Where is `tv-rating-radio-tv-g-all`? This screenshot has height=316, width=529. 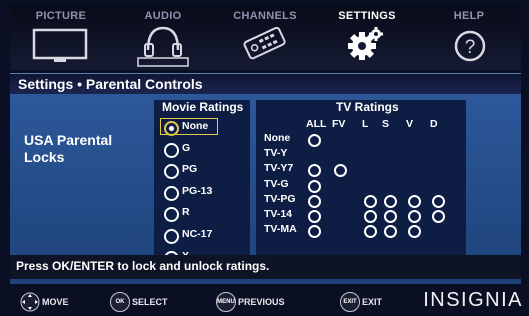
tv-rating-radio-tv-g-all is located at coordinates (314, 186).